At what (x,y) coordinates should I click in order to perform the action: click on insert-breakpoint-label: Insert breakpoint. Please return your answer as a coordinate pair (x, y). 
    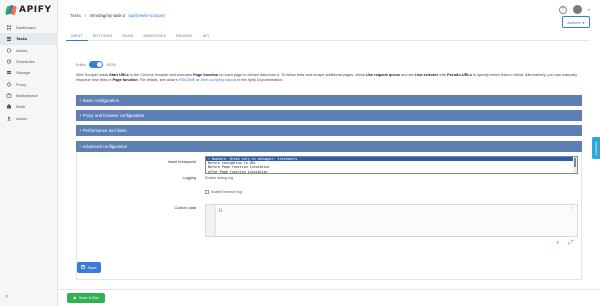
    Looking at the image, I should click on (181, 162).